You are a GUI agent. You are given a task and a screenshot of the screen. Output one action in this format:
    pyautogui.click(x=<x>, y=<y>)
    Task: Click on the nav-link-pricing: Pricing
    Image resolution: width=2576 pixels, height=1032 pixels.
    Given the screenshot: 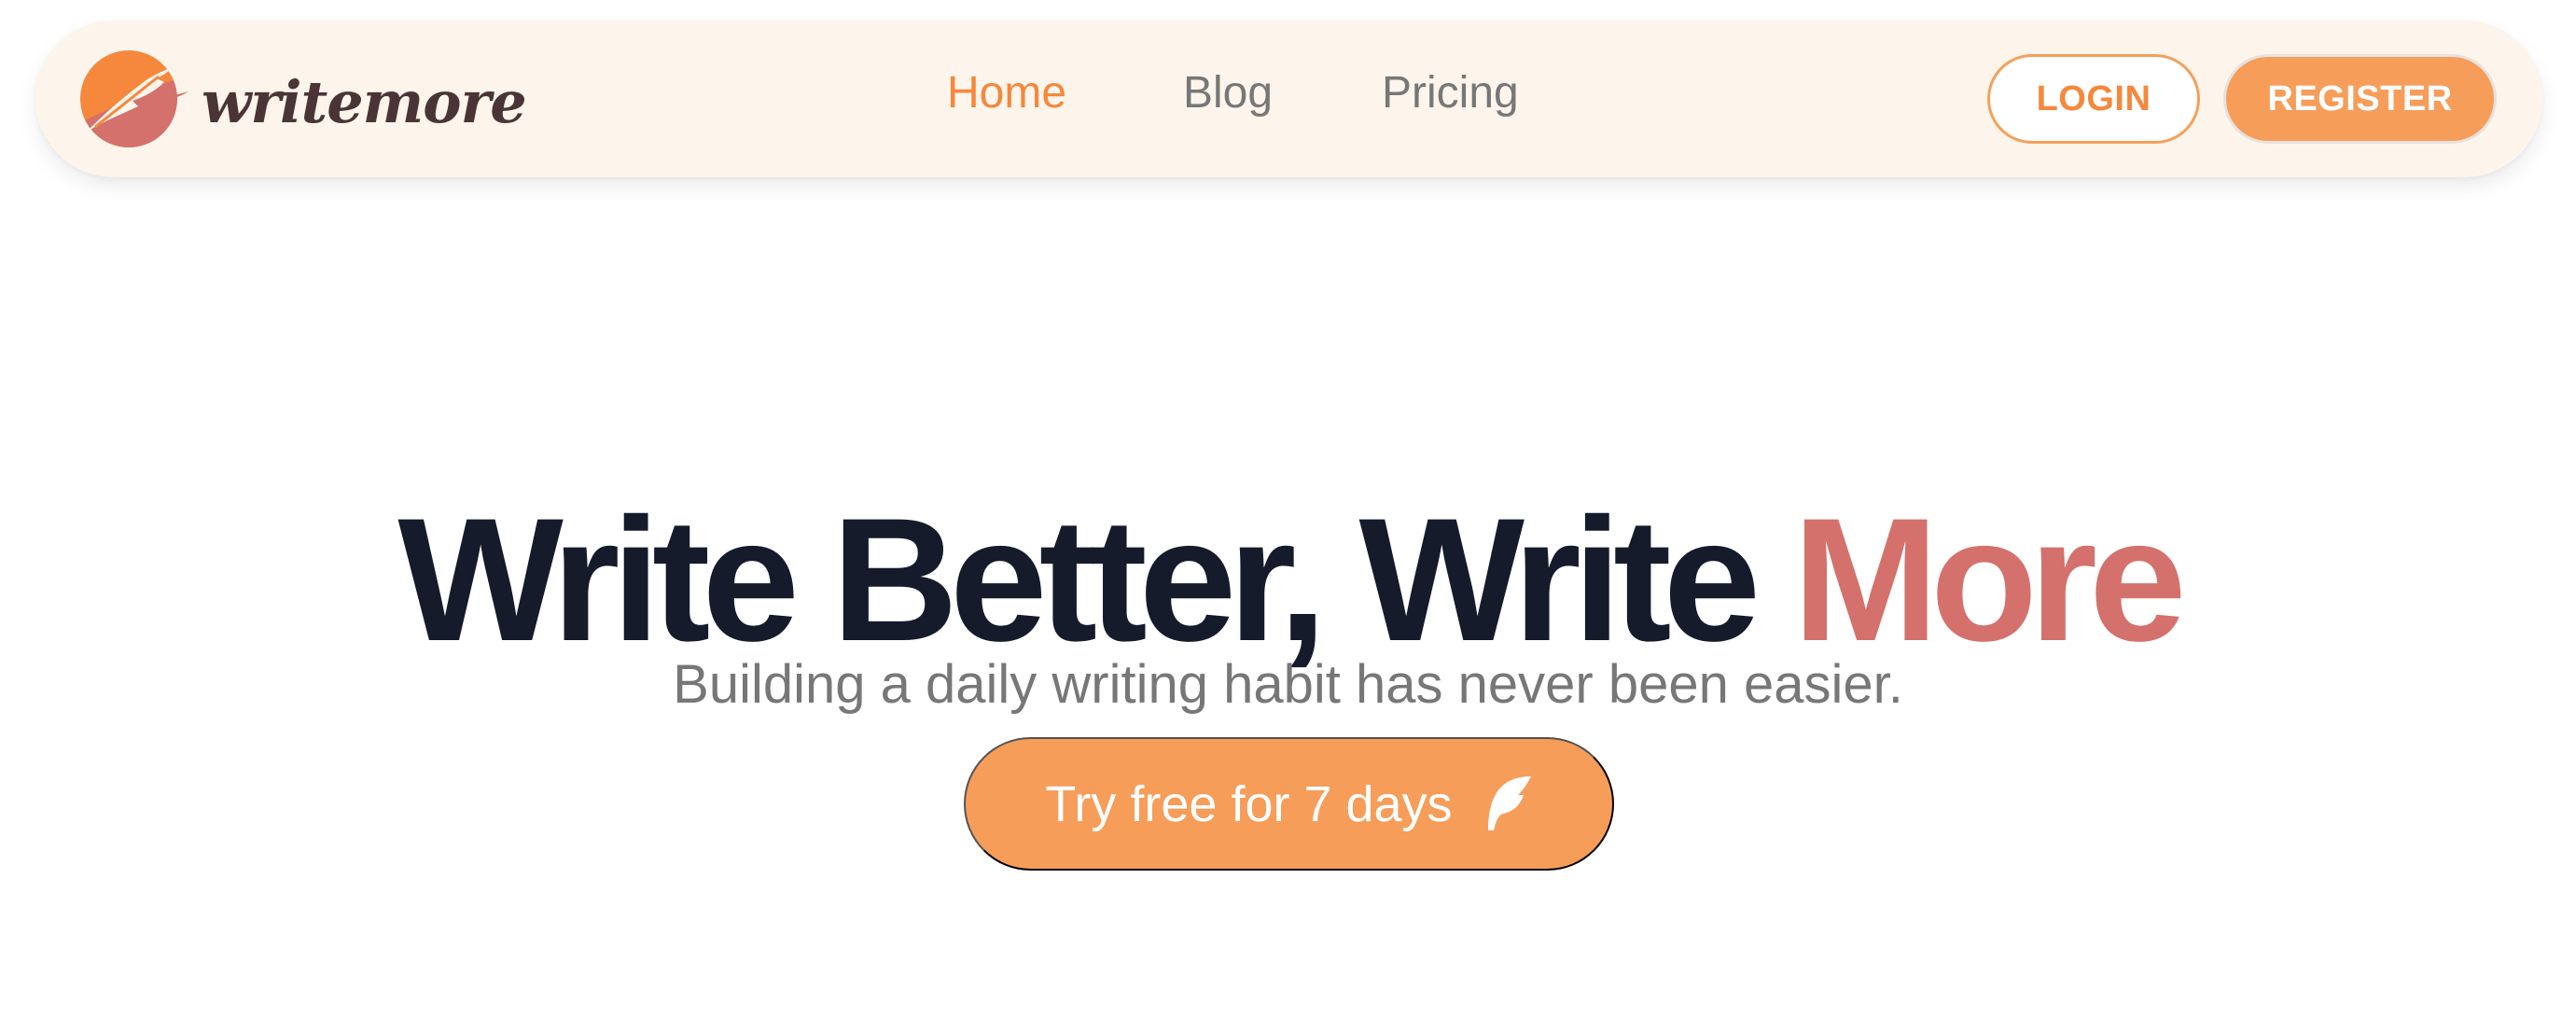 What is the action you would take?
    pyautogui.click(x=1450, y=93)
    